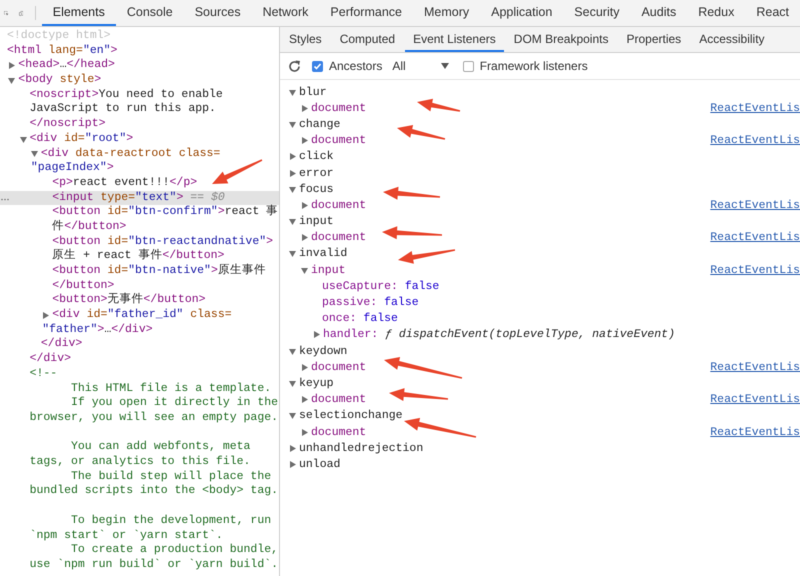  Describe the element at coordinates (218, 13) in the screenshot. I see `panel-tab: Sources` at that location.